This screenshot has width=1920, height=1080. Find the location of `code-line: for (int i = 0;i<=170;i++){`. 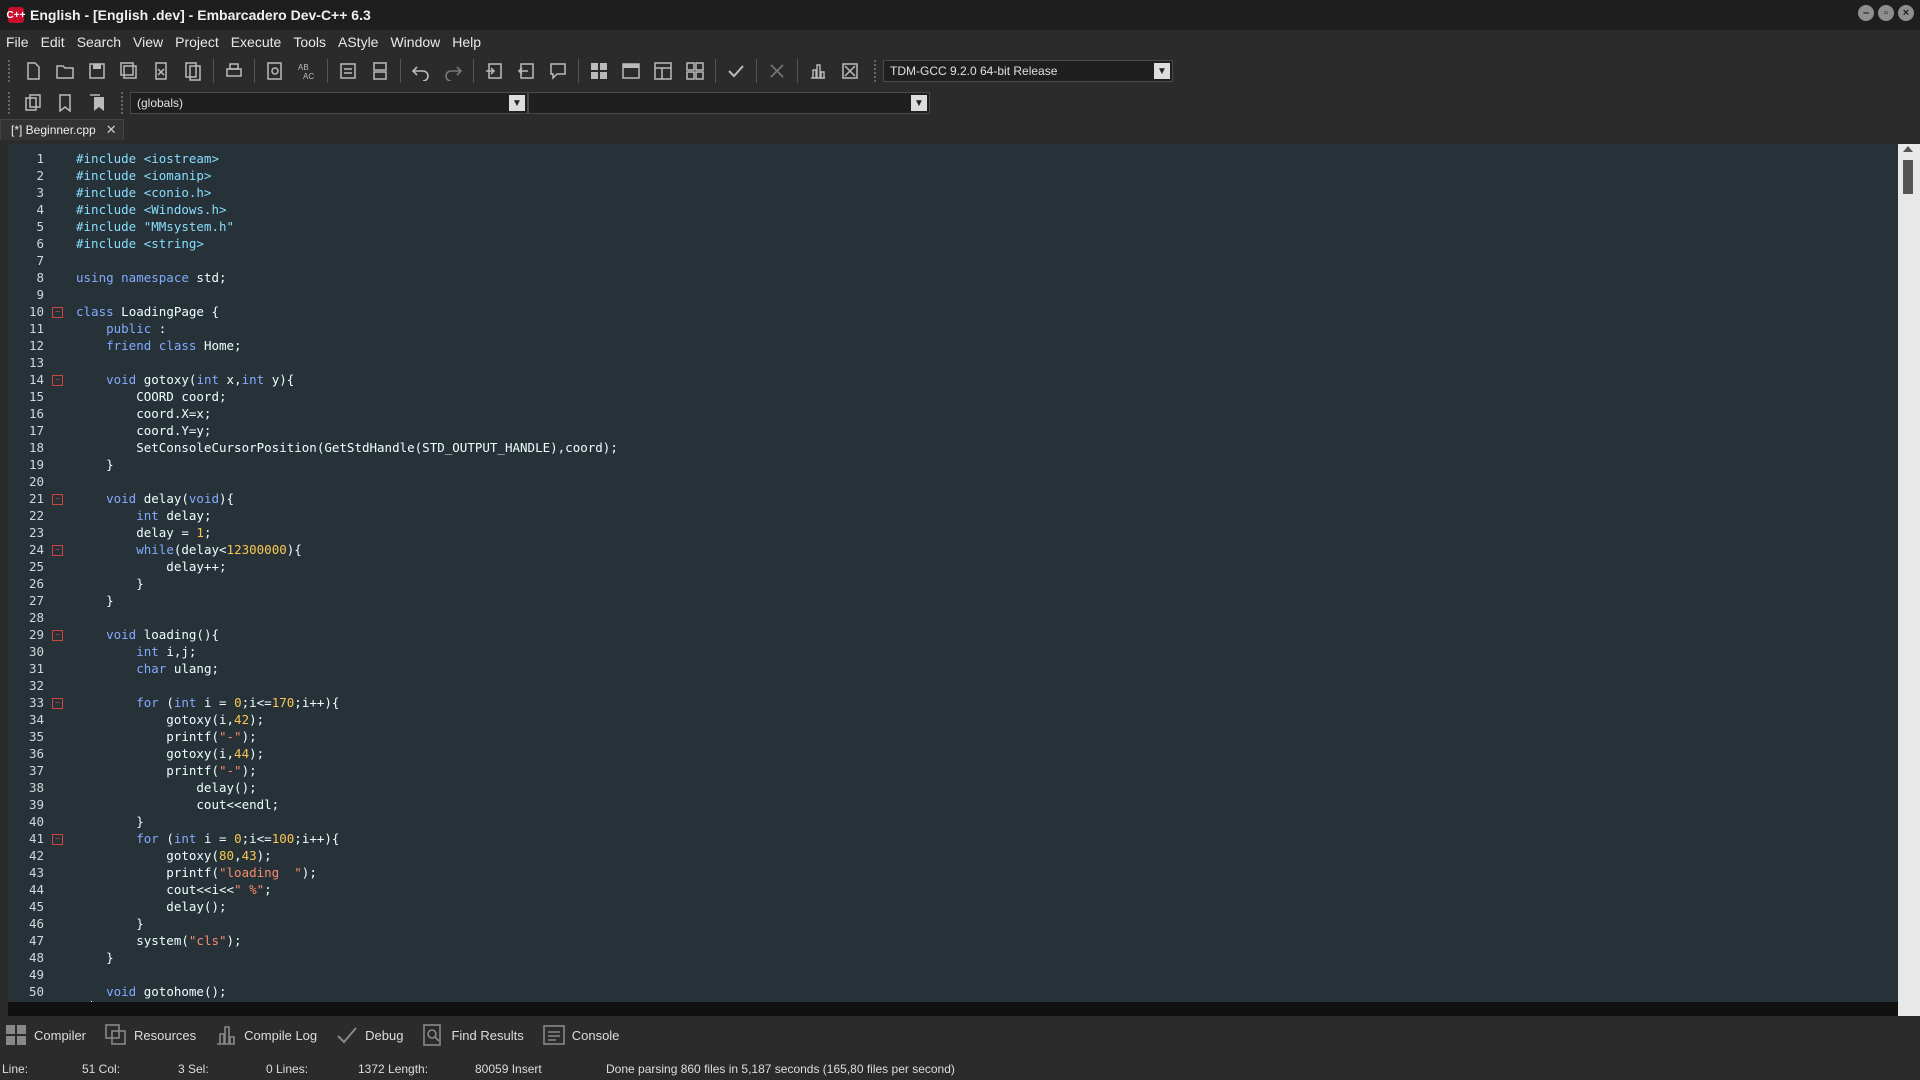

code-line: for (int i = 0;i<=170;i++){ is located at coordinates (207, 702).